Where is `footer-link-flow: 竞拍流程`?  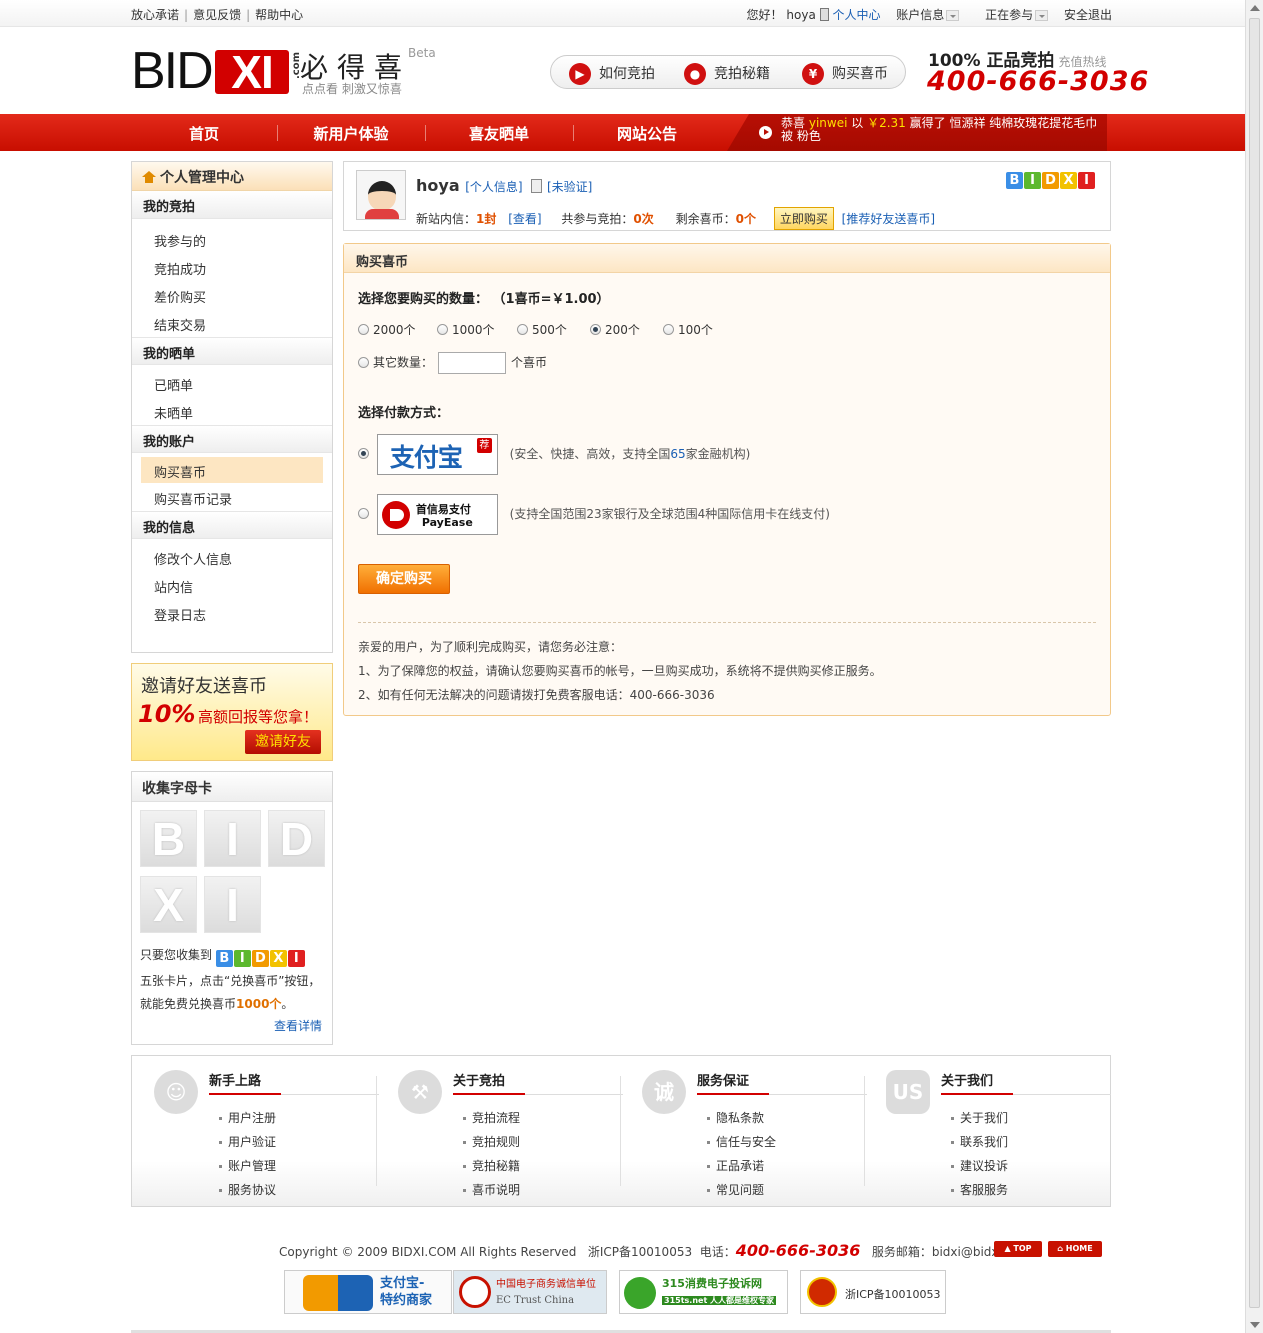
footer-link-flow: 竞拍流程 is located at coordinates (496, 1118).